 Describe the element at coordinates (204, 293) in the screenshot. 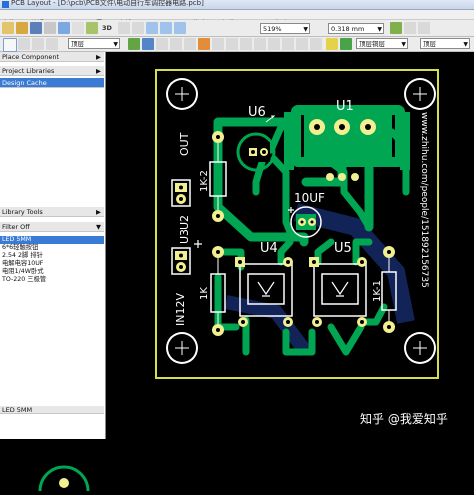

I see `label-1k: 1K` at that location.